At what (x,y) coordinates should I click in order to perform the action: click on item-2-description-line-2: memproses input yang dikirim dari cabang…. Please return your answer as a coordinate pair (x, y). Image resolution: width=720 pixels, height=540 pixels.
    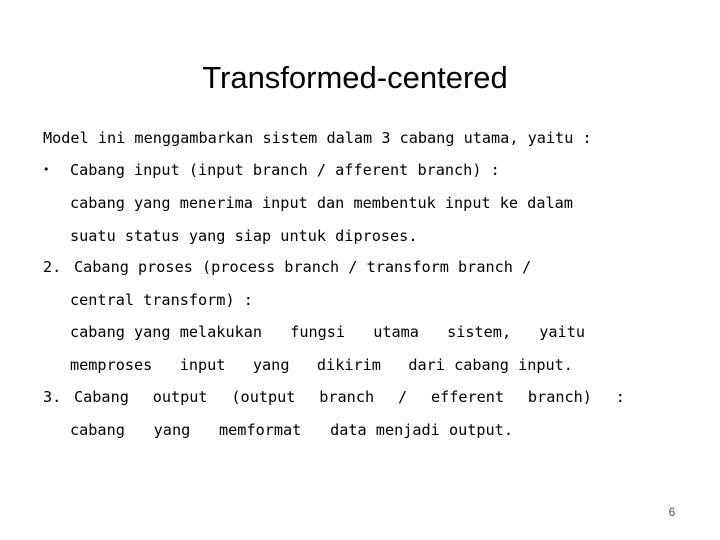
    Looking at the image, I should click on (321, 365).